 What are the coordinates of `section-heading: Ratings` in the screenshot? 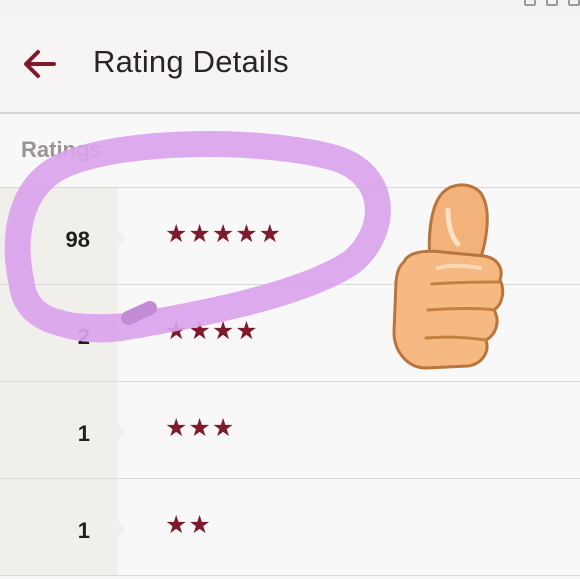 It's located at (61, 149).